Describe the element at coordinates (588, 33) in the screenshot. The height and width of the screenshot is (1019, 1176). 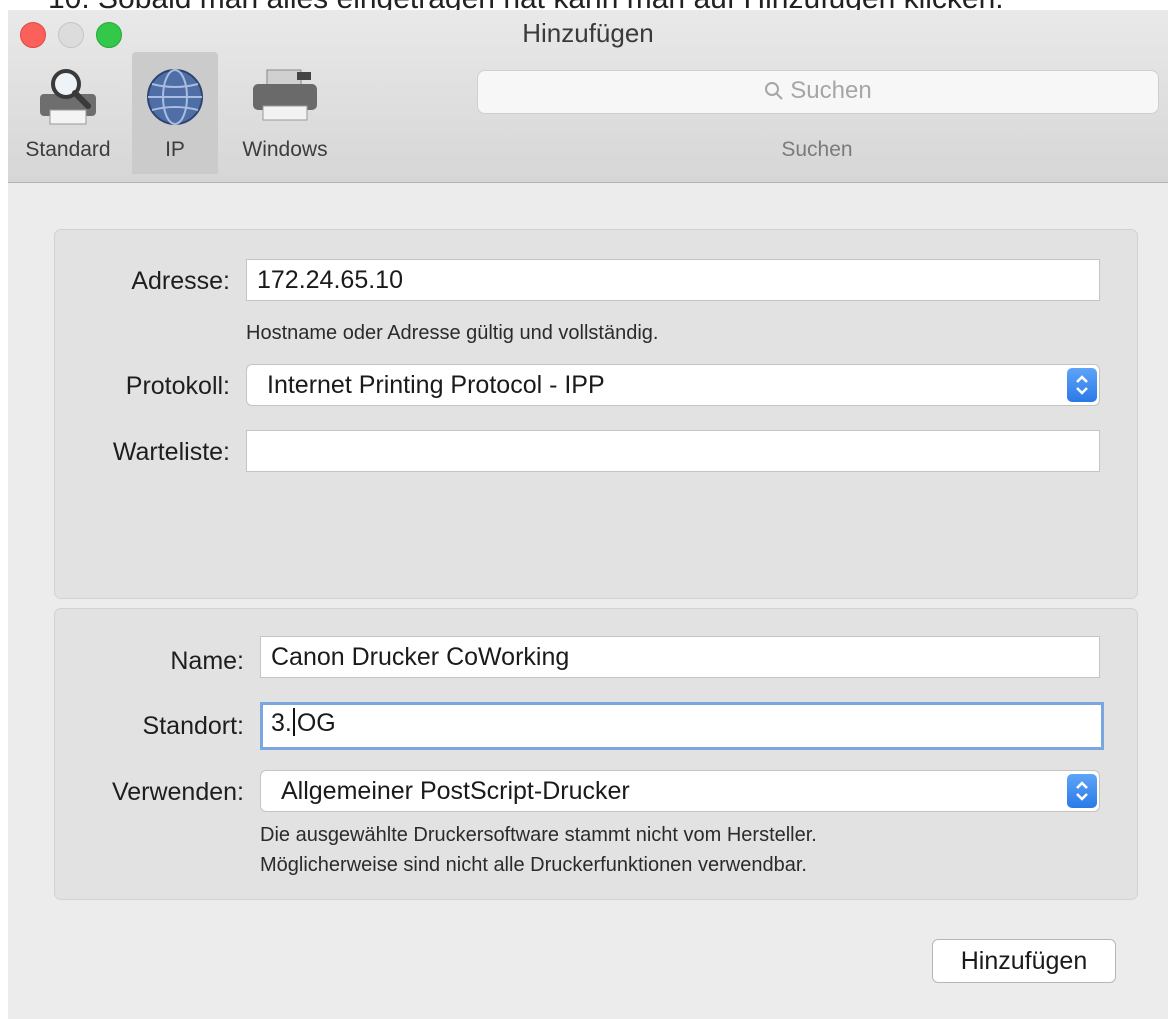
I see `window-title: Hinzufügen` at that location.